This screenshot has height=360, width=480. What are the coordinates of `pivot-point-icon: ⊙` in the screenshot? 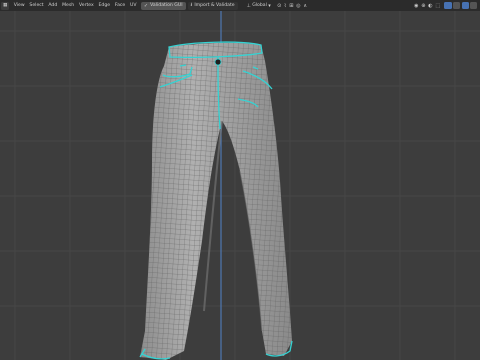 It's located at (279, 6).